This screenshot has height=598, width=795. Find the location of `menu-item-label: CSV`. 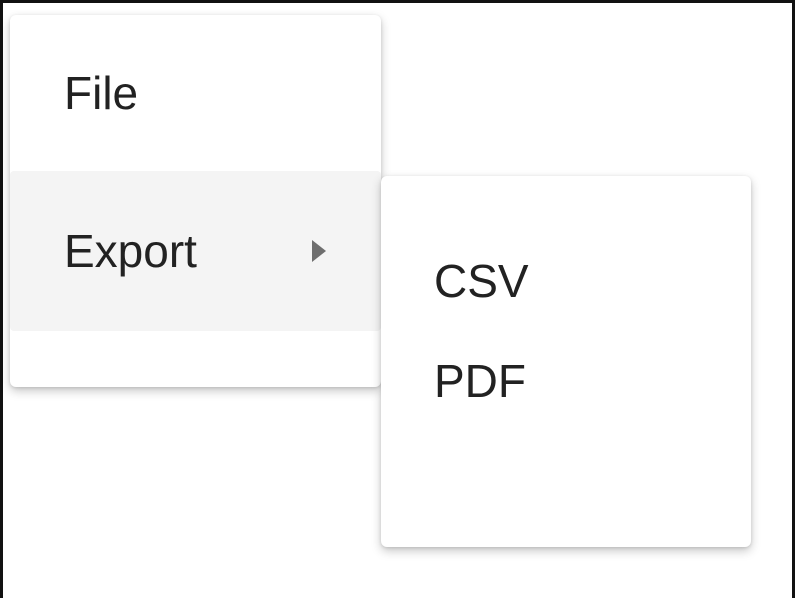

menu-item-label: CSV is located at coordinates (481, 281).